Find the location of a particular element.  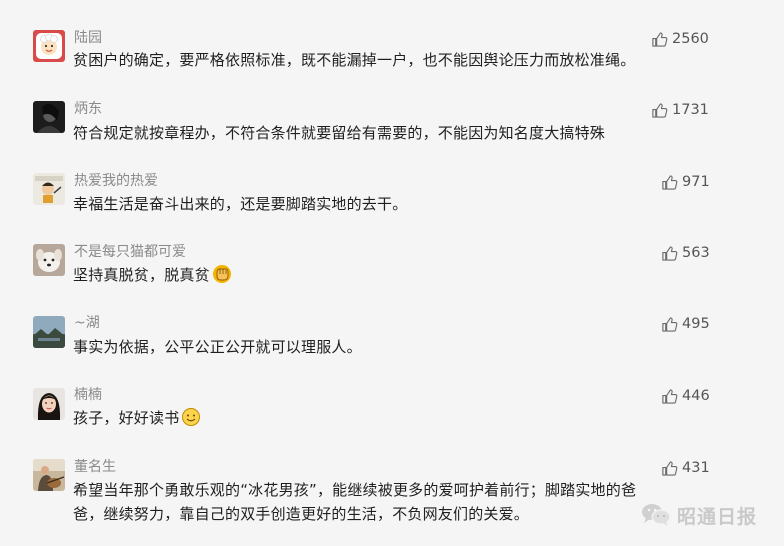

like-count: 495 is located at coordinates (696, 324).